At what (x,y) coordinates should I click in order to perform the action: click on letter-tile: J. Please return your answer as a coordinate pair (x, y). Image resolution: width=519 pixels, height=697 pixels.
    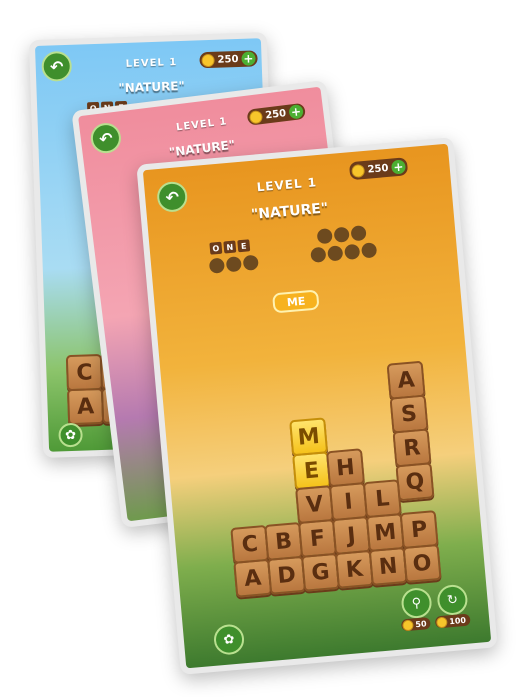
    Looking at the image, I should click on (351, 535).